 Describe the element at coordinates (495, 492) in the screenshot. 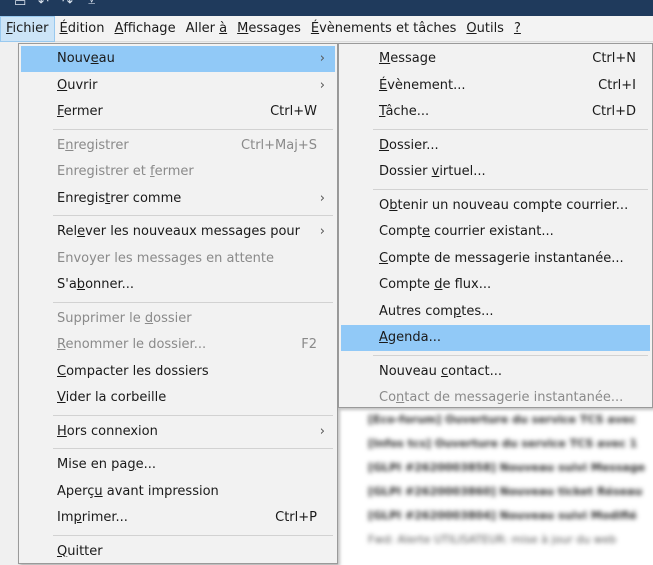

I see `message-row: [GLPI #2620003860] Nouveau ticket Réseau` at that location.